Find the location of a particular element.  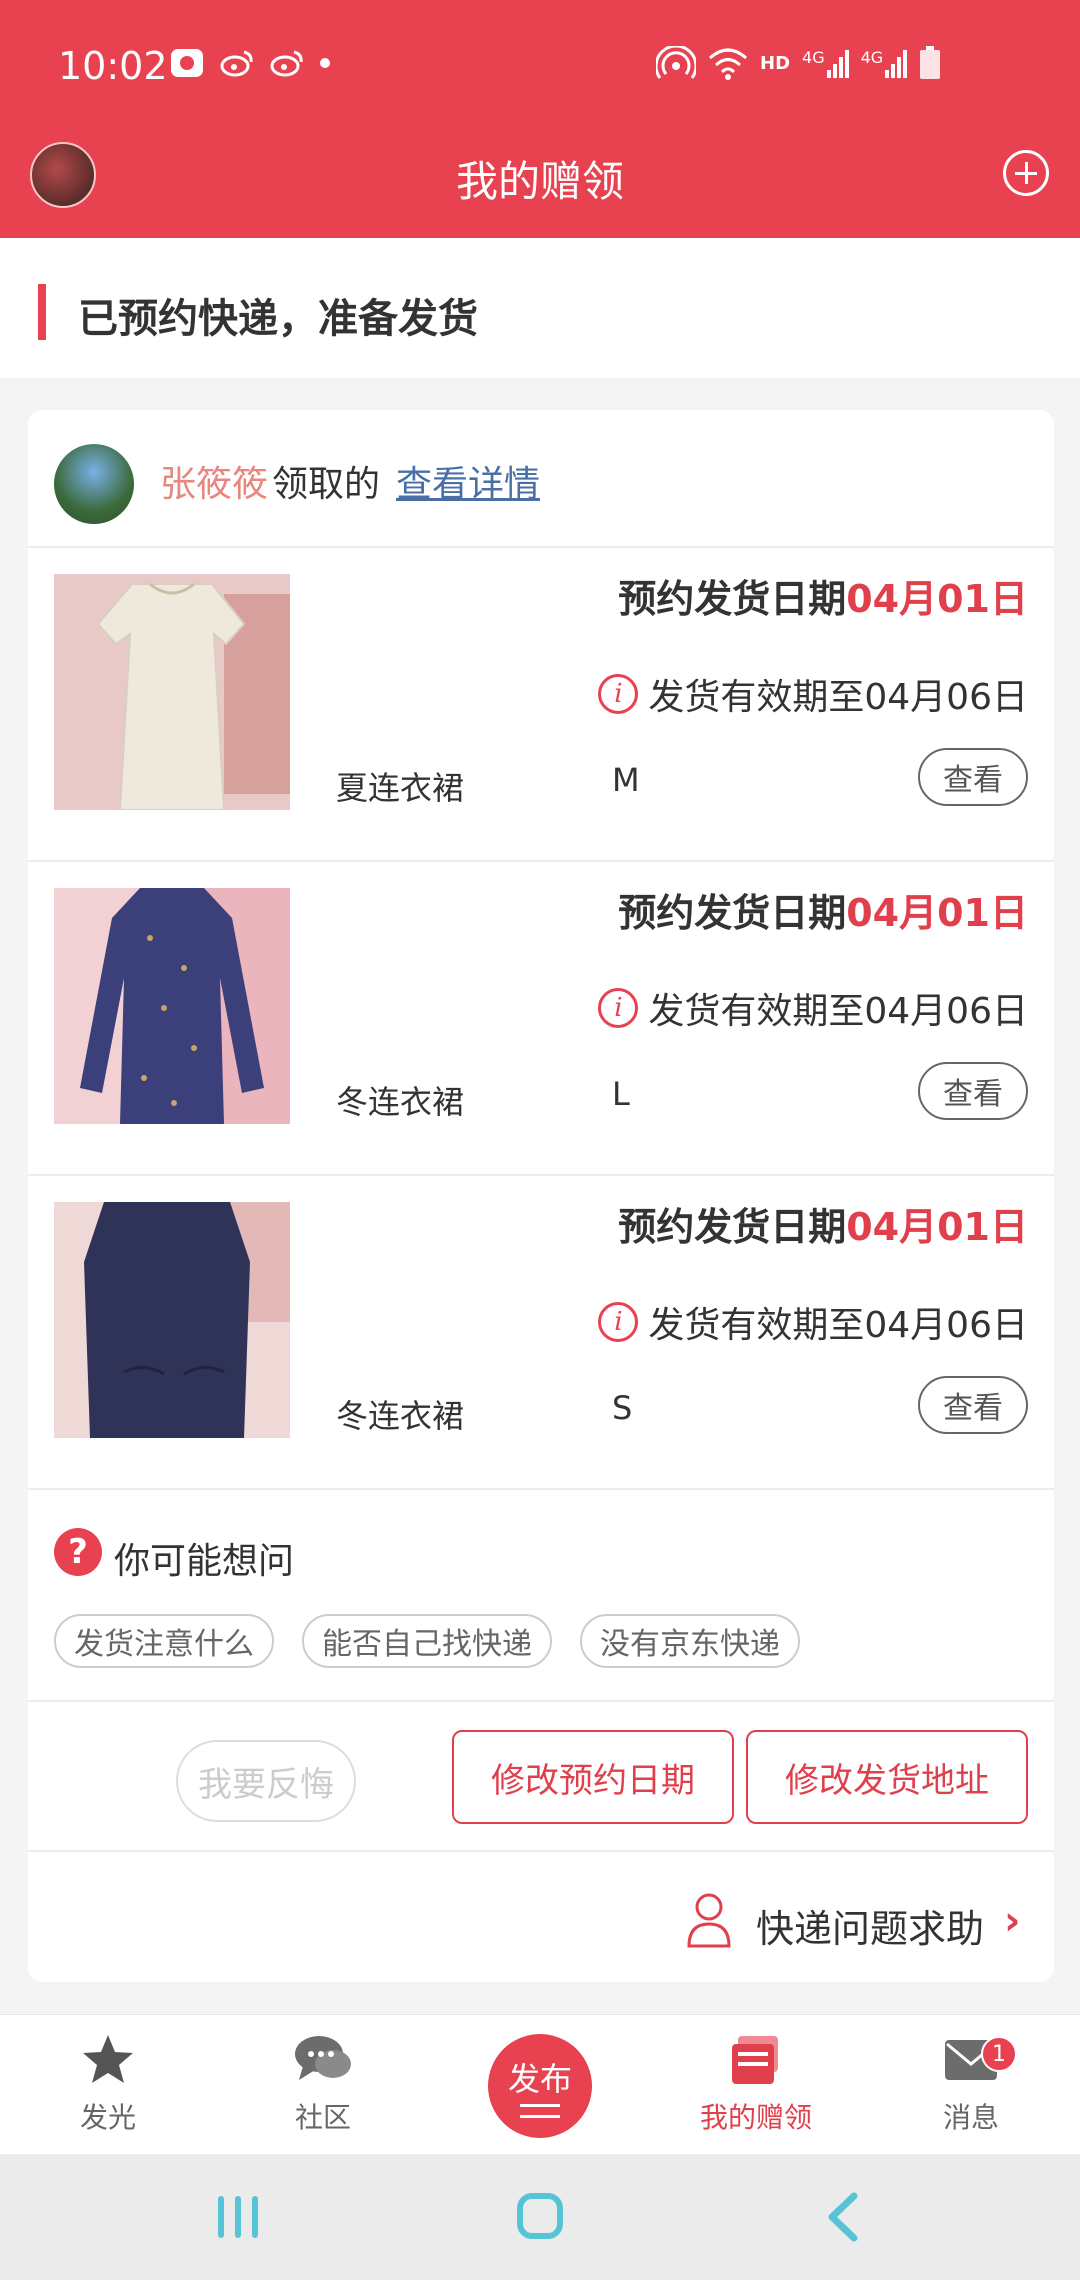

receiver-action-text: 领取的 is located at coordinates (326, 484).